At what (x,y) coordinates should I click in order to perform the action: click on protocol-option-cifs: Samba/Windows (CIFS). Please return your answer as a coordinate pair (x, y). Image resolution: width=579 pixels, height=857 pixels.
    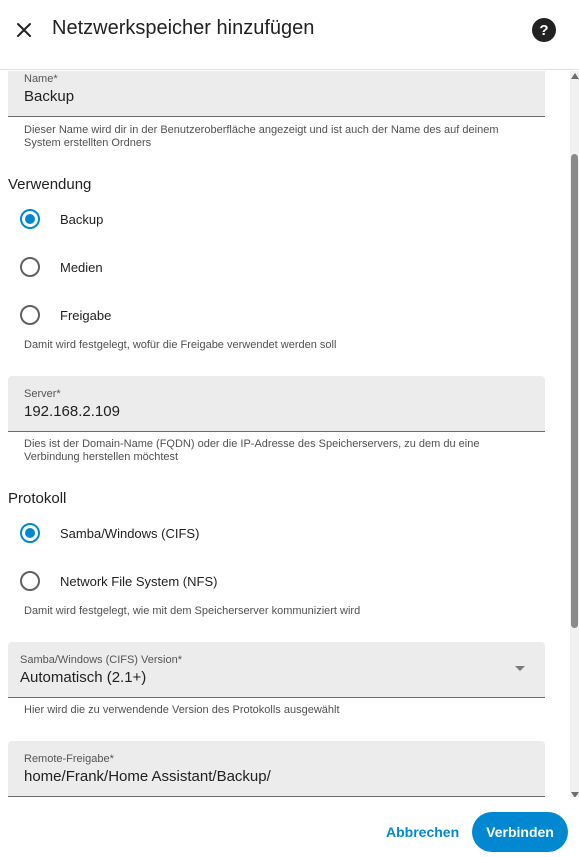
    Looking at the image, I should click on (109, 533).